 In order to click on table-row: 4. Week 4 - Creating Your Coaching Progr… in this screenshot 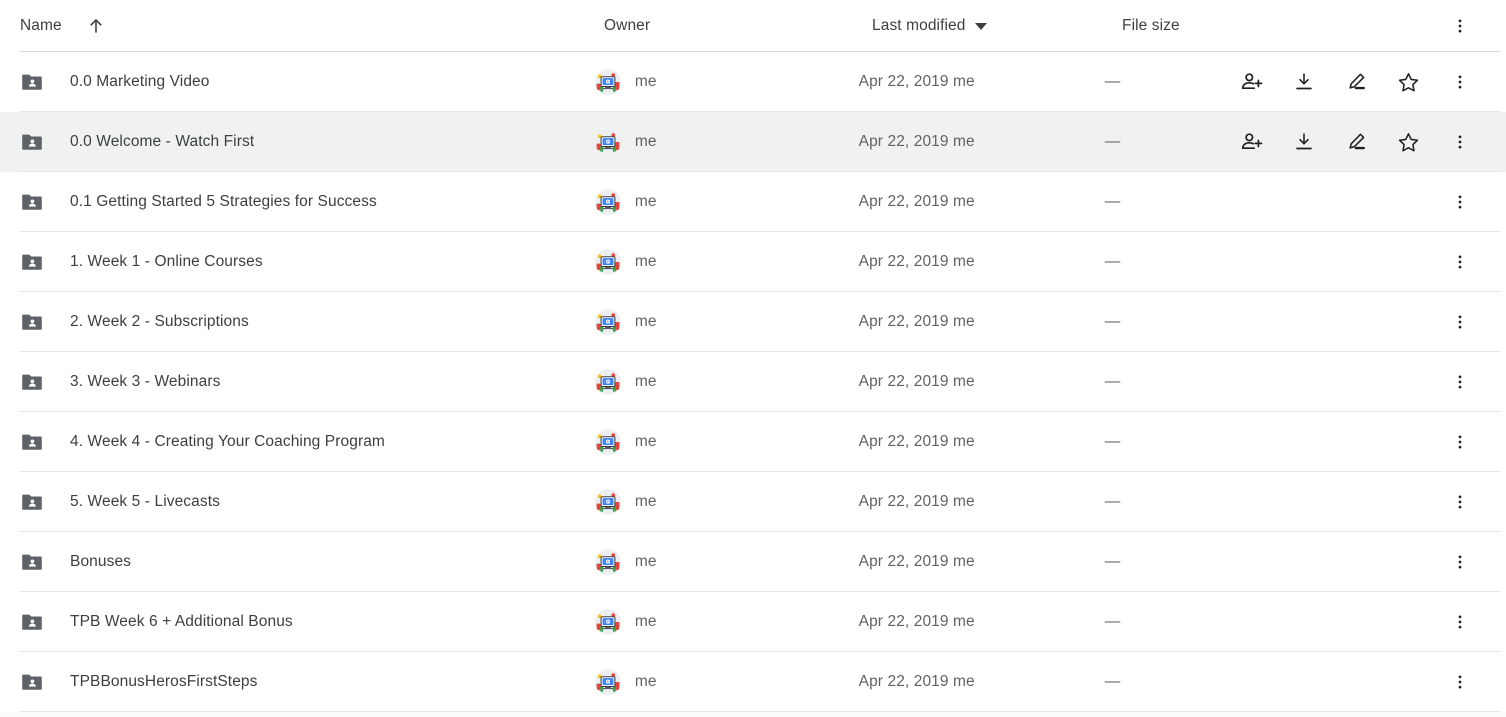, I will do `click(753, 442)`.